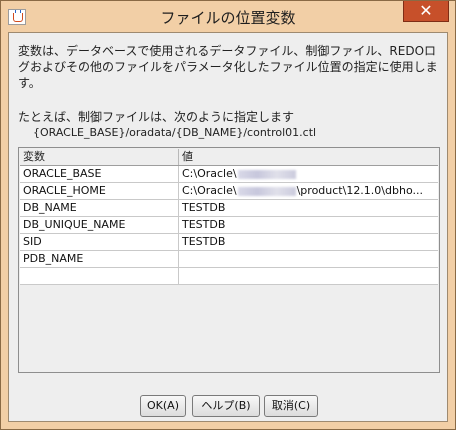  I want to click on table-row, so click(229, 276).